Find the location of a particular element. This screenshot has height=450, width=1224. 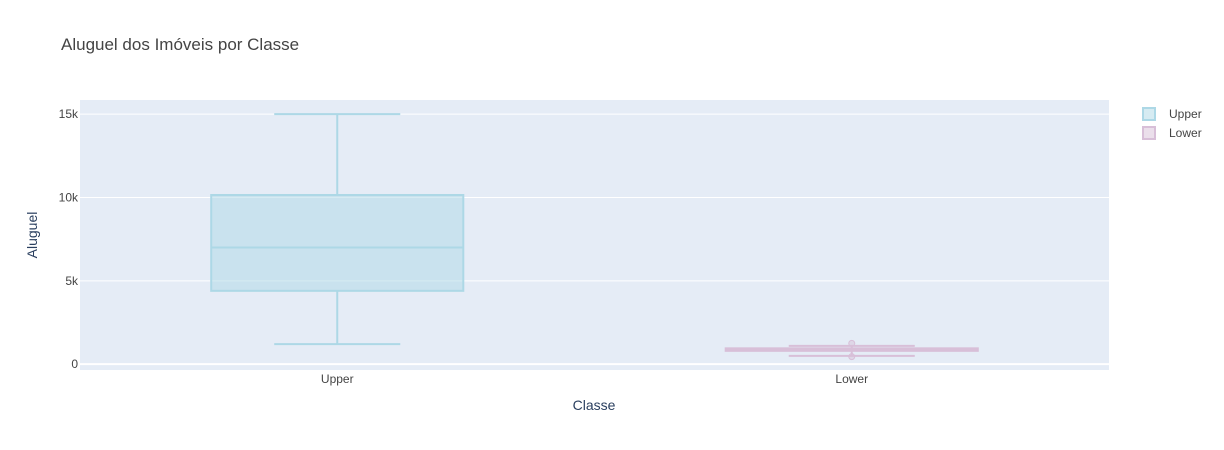

y-tick-label: 10k is located at coordinates (69, 198).